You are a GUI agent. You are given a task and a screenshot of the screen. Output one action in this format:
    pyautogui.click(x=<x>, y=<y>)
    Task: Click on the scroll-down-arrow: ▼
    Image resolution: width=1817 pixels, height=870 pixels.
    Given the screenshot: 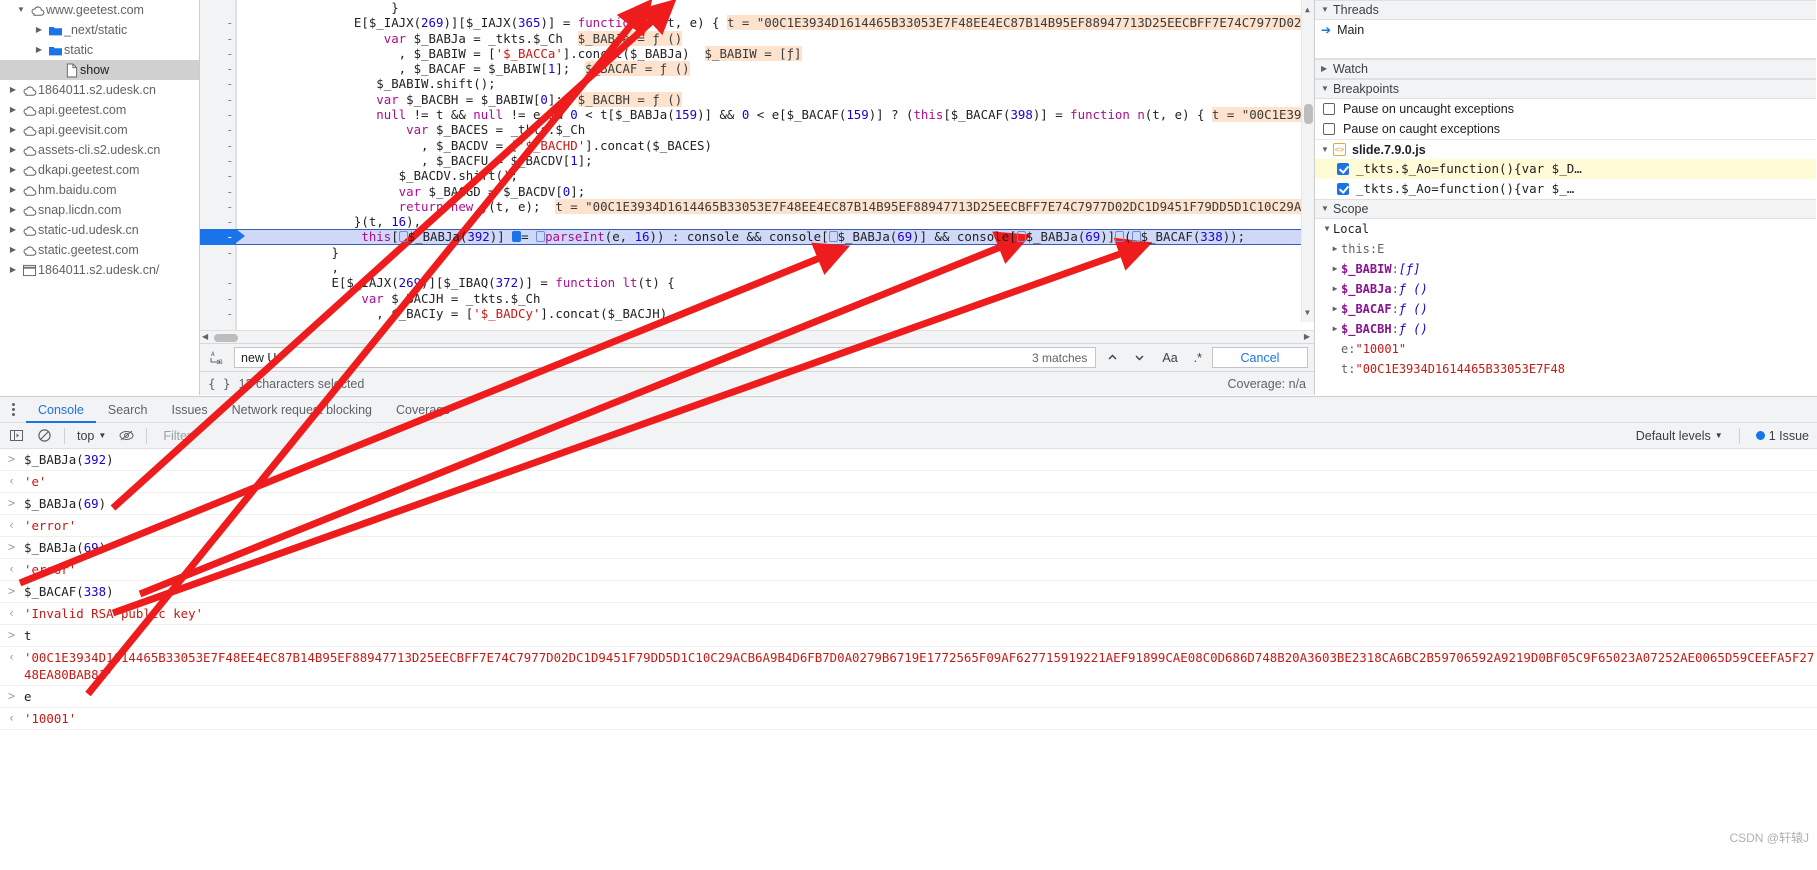 What is the action you would take?
    pyautogui.click(x=1307, y=312)
    